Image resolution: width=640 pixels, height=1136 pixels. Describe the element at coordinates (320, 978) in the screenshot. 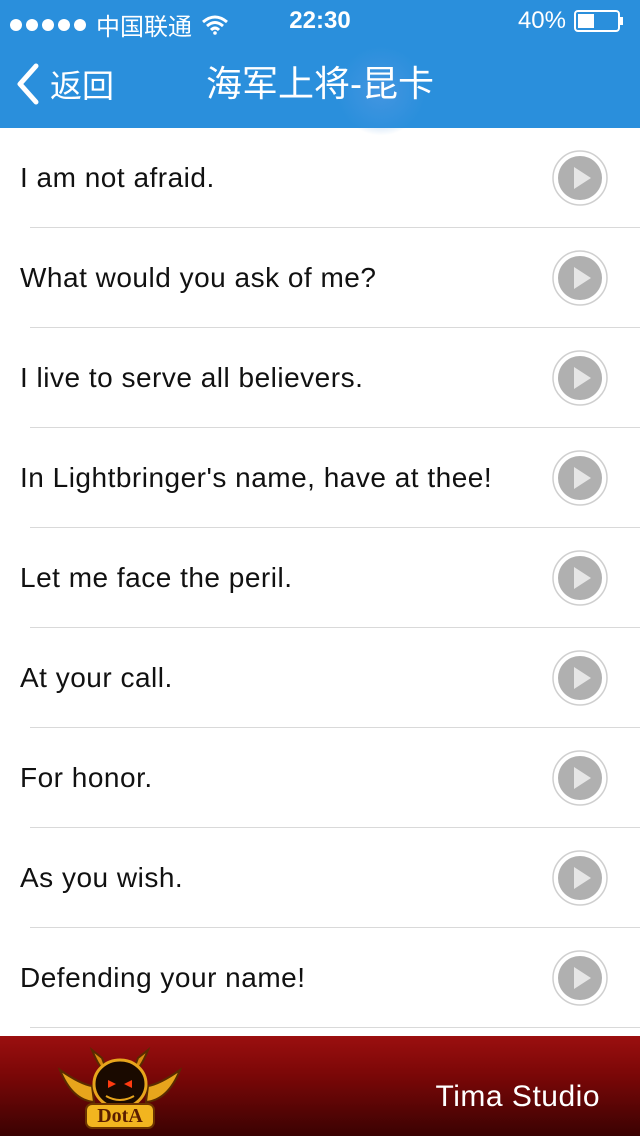

I see `list-item: Defending your name!` at that location.